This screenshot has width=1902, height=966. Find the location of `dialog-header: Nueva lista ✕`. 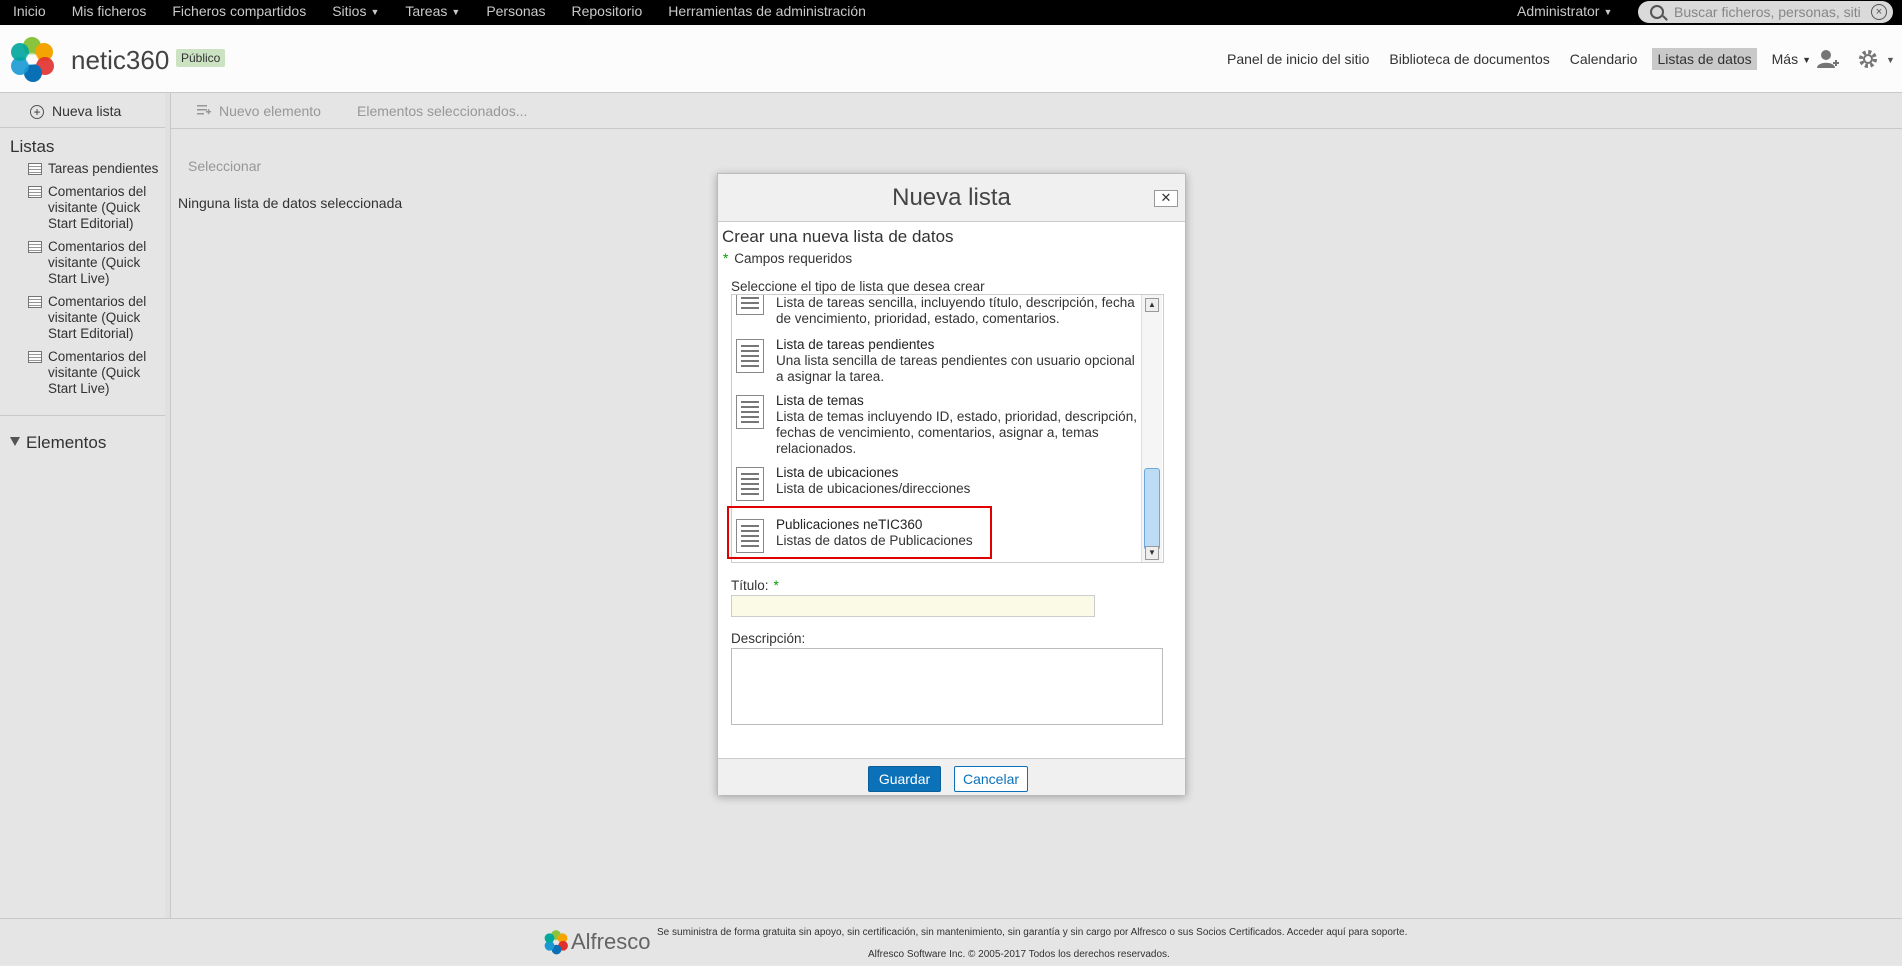

dialog-header: Nueva lista ✕ is located at coordinates (951, 198).